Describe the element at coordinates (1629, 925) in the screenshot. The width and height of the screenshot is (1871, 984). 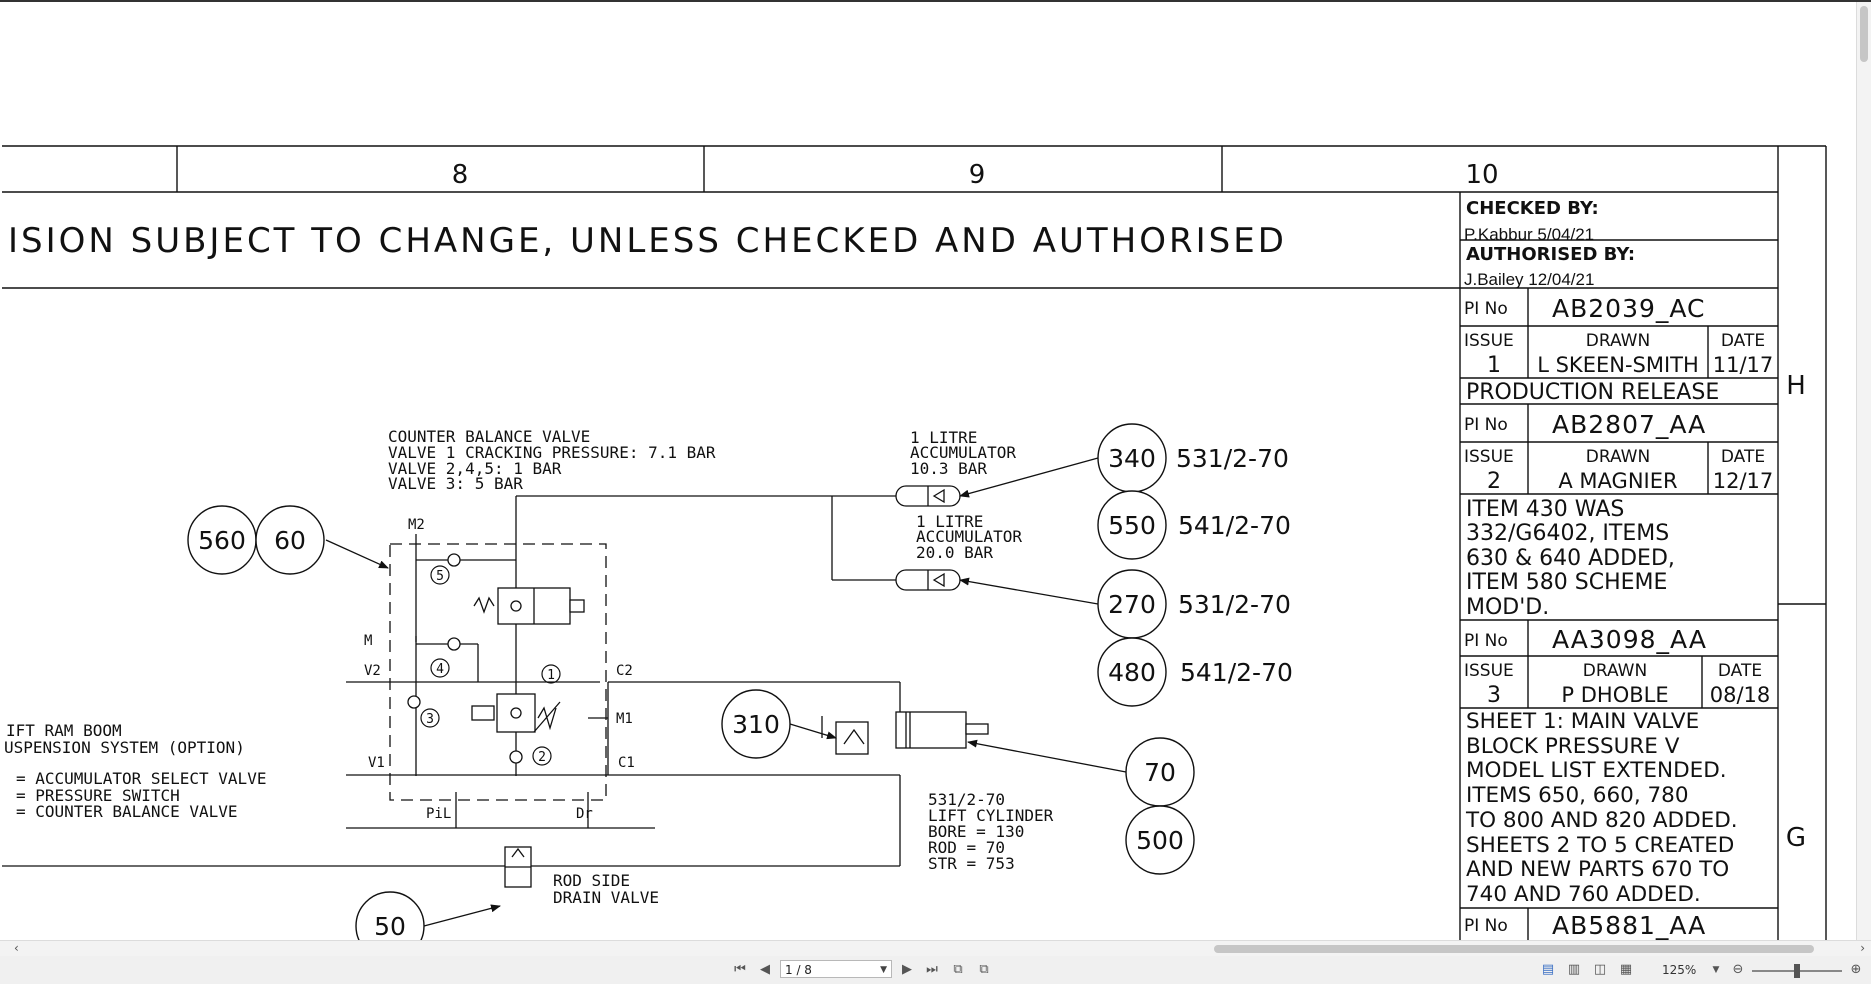
I see `pi-number: AB5881_AA` at that location.